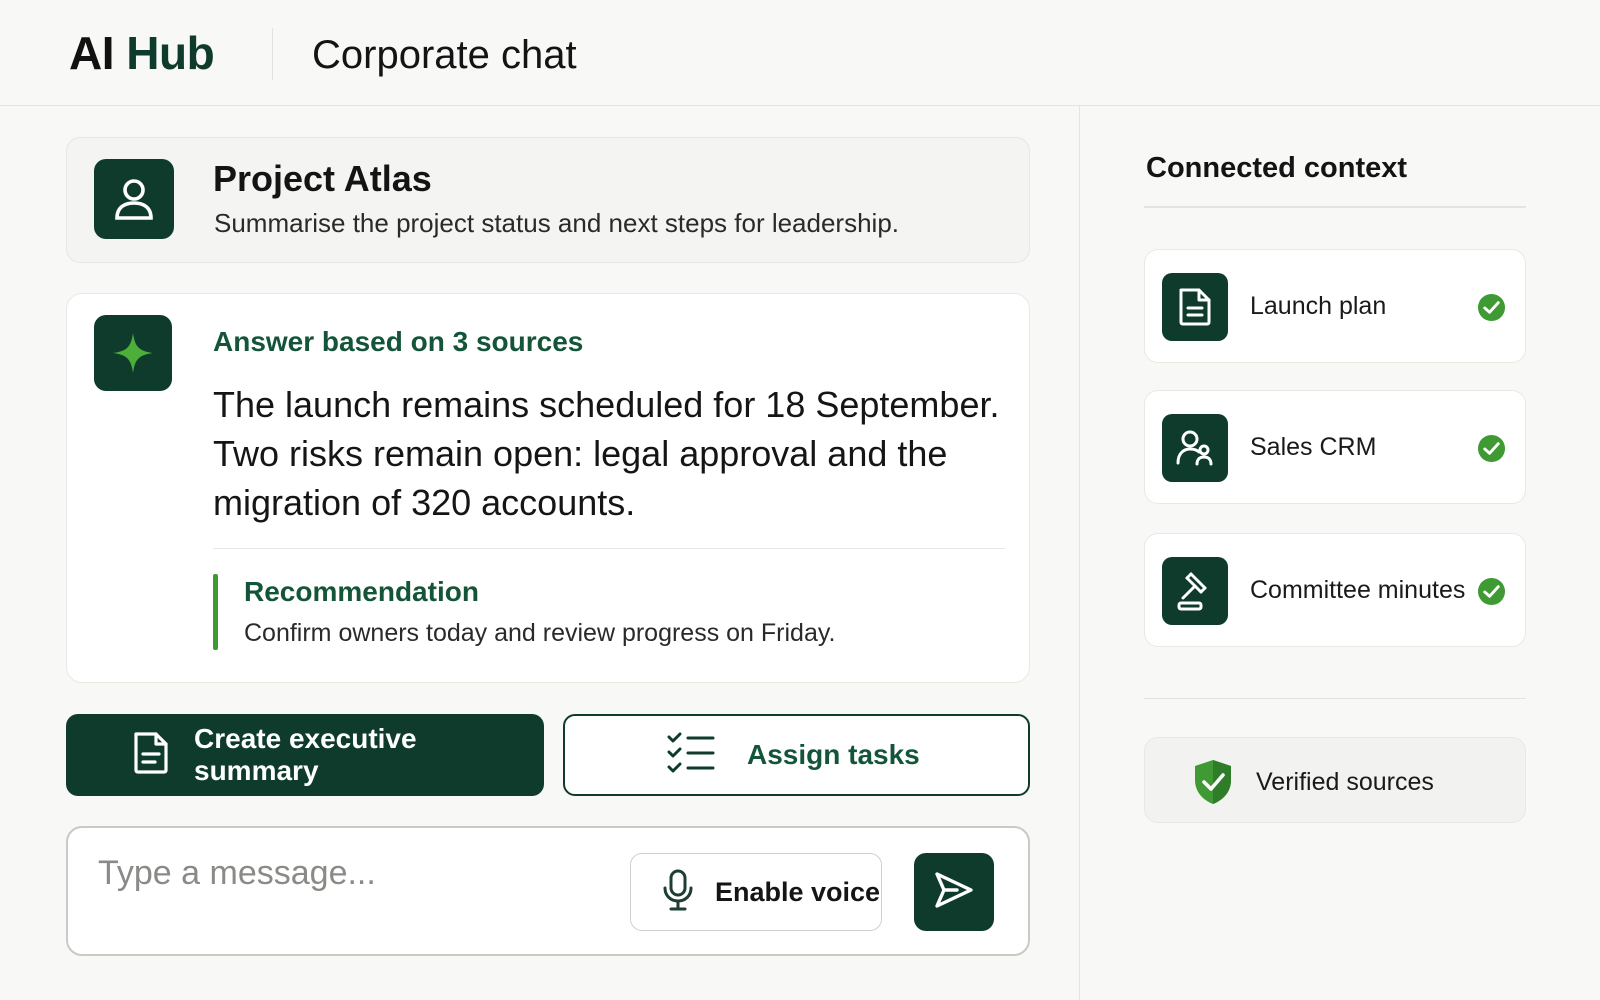  What do you see at coordinates (833, 754) in the screenshot?
I see `assign-tasks-label: Assign tasks` at bounding box center [833, 754].